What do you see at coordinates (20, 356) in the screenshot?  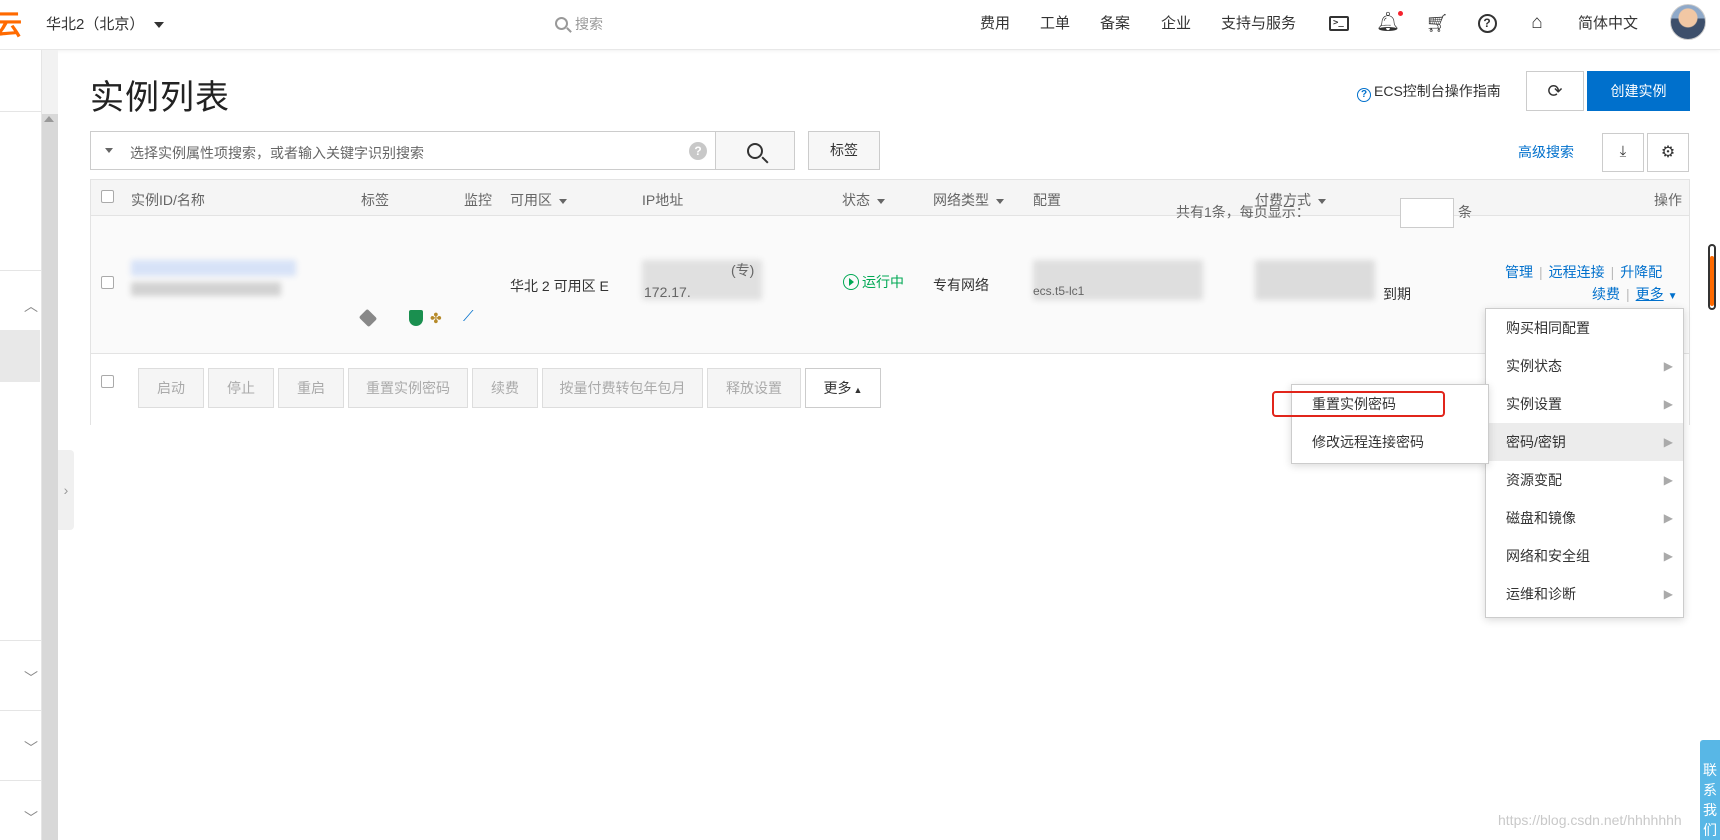 I see `sidebar-item-active` at bounding box center [20, 356].